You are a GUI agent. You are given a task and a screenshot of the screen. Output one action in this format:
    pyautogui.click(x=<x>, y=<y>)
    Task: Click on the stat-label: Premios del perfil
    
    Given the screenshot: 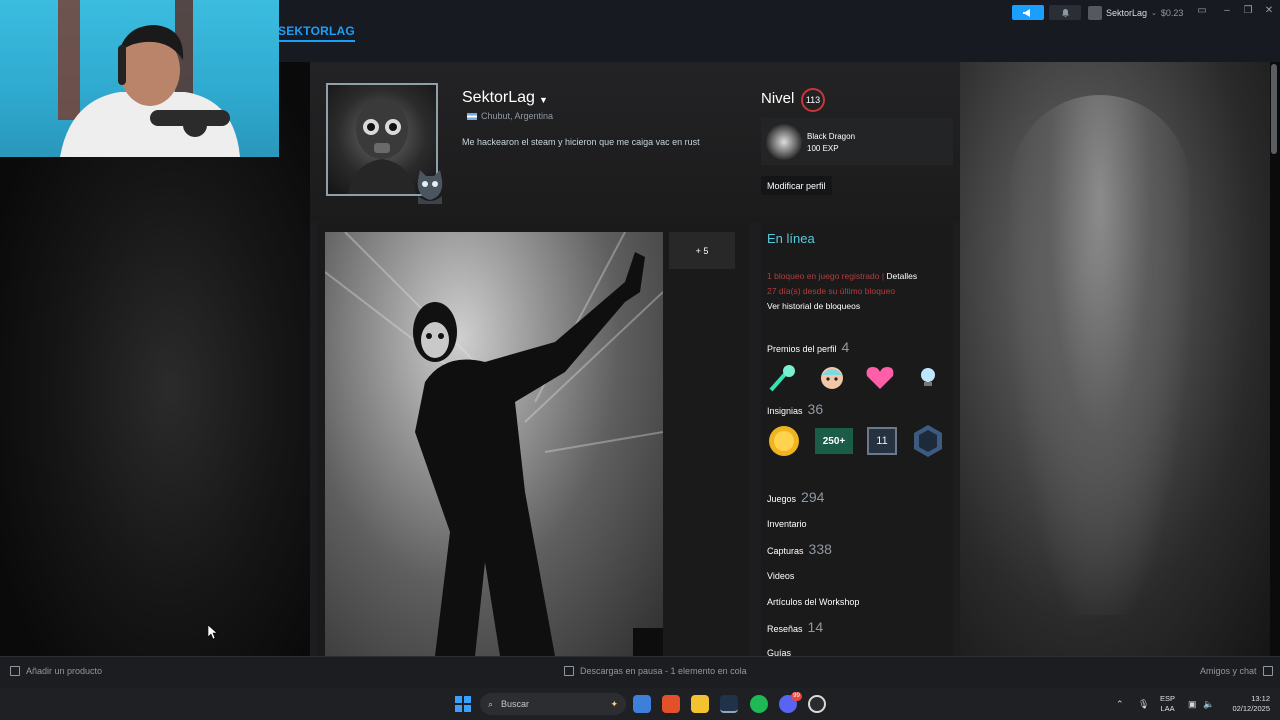 What is the action you would take?
    pyautogui.click(x=802, y=349)
    